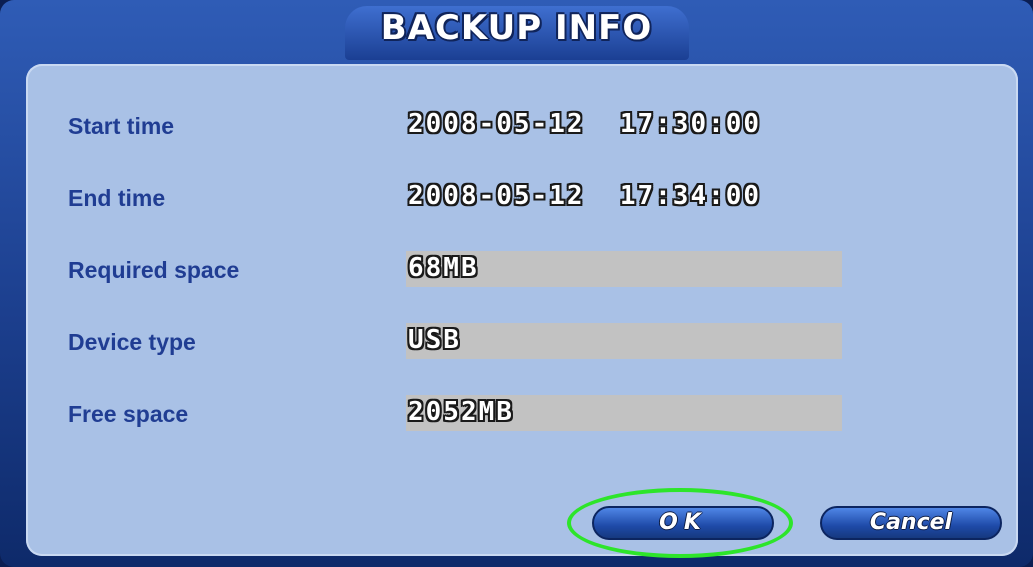  I want to click on row-device-type: Device type USB, so click(522, 343).